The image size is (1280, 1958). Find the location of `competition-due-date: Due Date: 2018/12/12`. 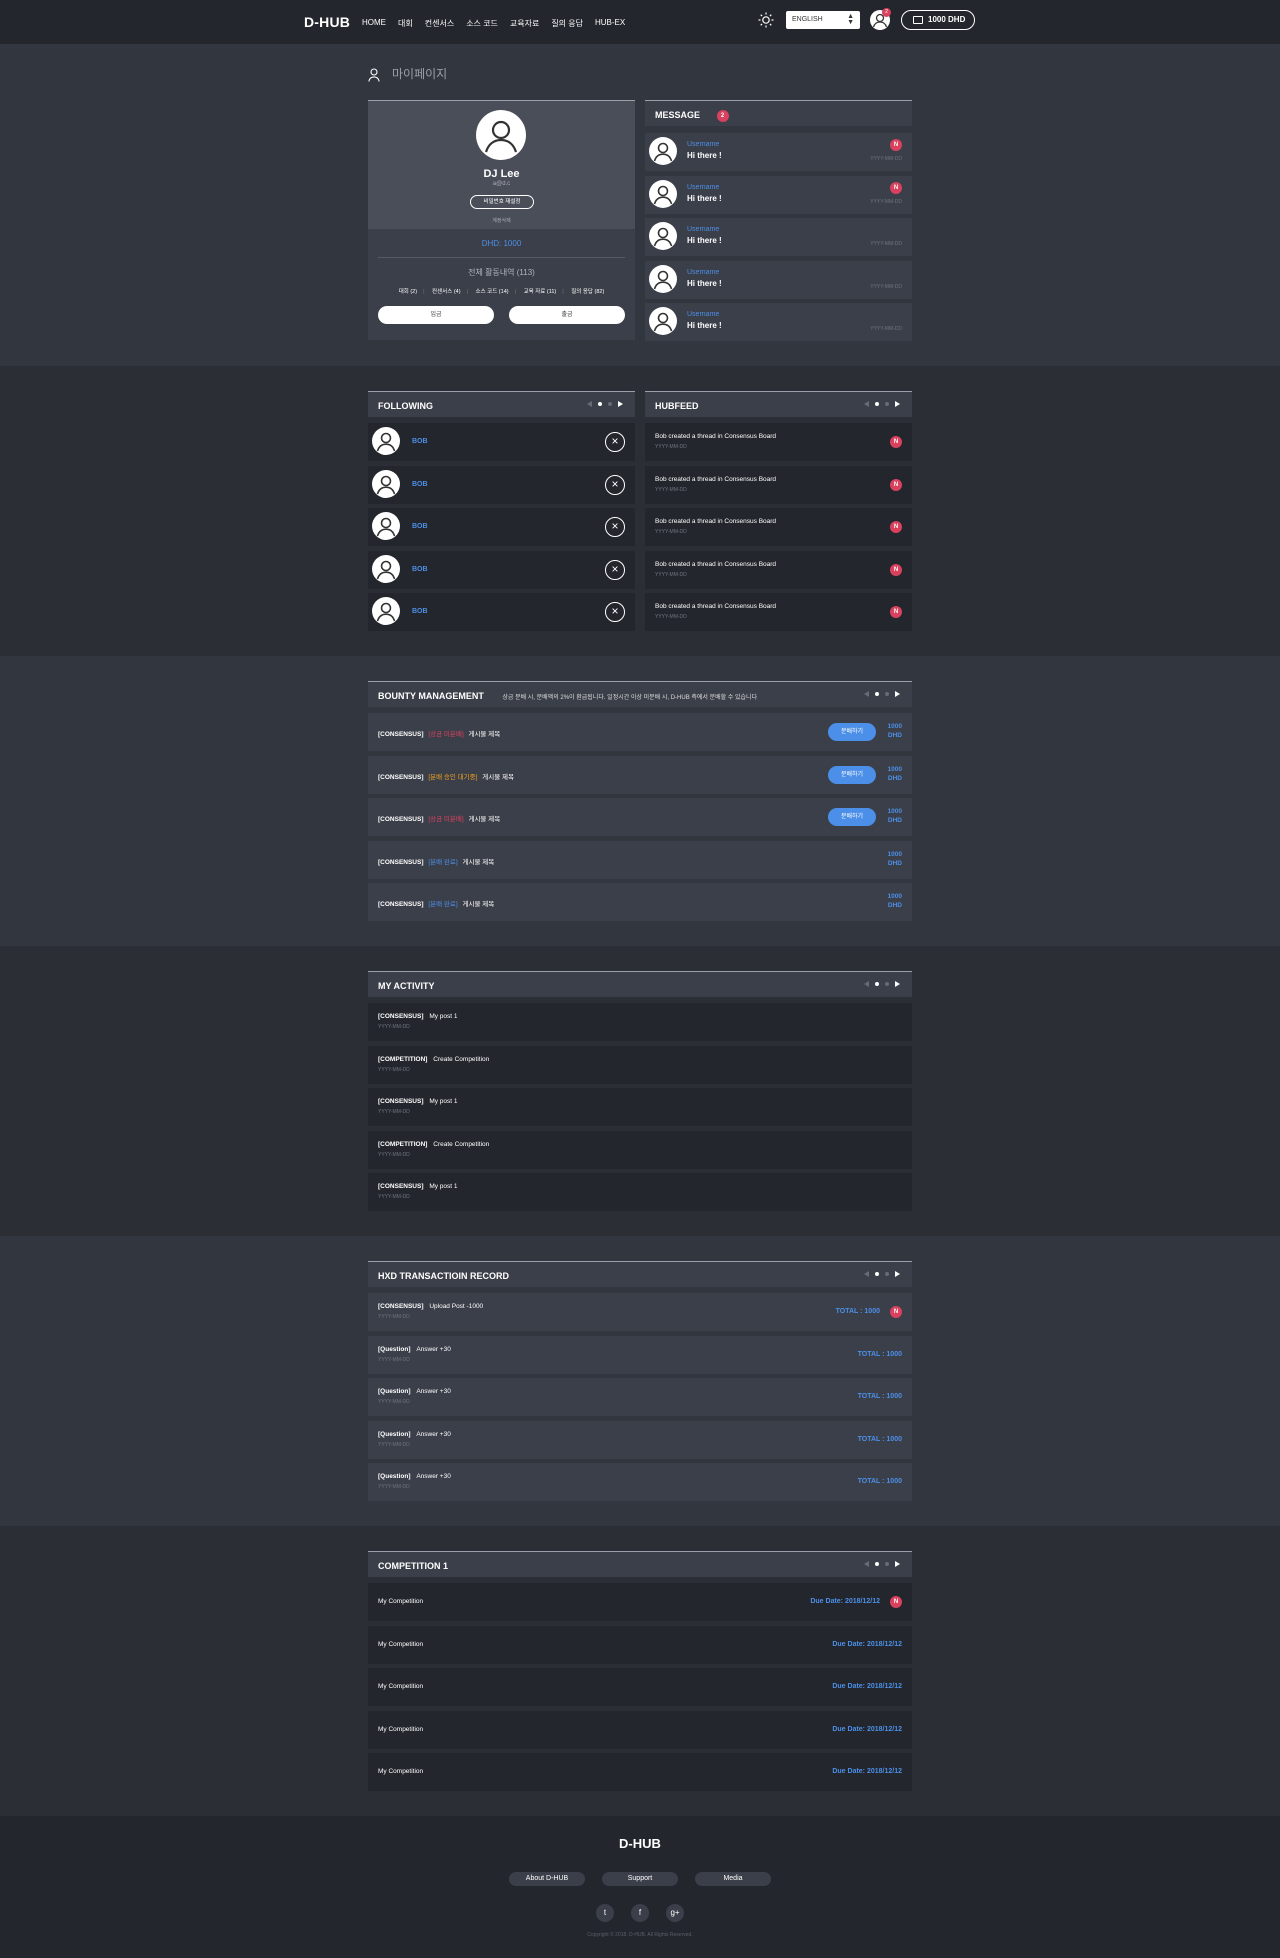

competition-due-date: Due Date: 2018/12/12 is located at coordinates (867, 1771).